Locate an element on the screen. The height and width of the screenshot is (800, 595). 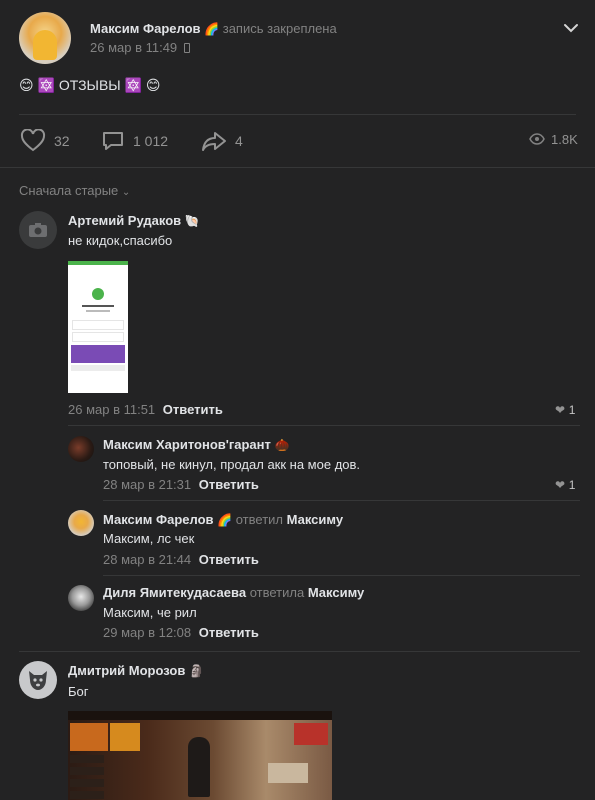
share-icon is located at coordinates (214, 141).